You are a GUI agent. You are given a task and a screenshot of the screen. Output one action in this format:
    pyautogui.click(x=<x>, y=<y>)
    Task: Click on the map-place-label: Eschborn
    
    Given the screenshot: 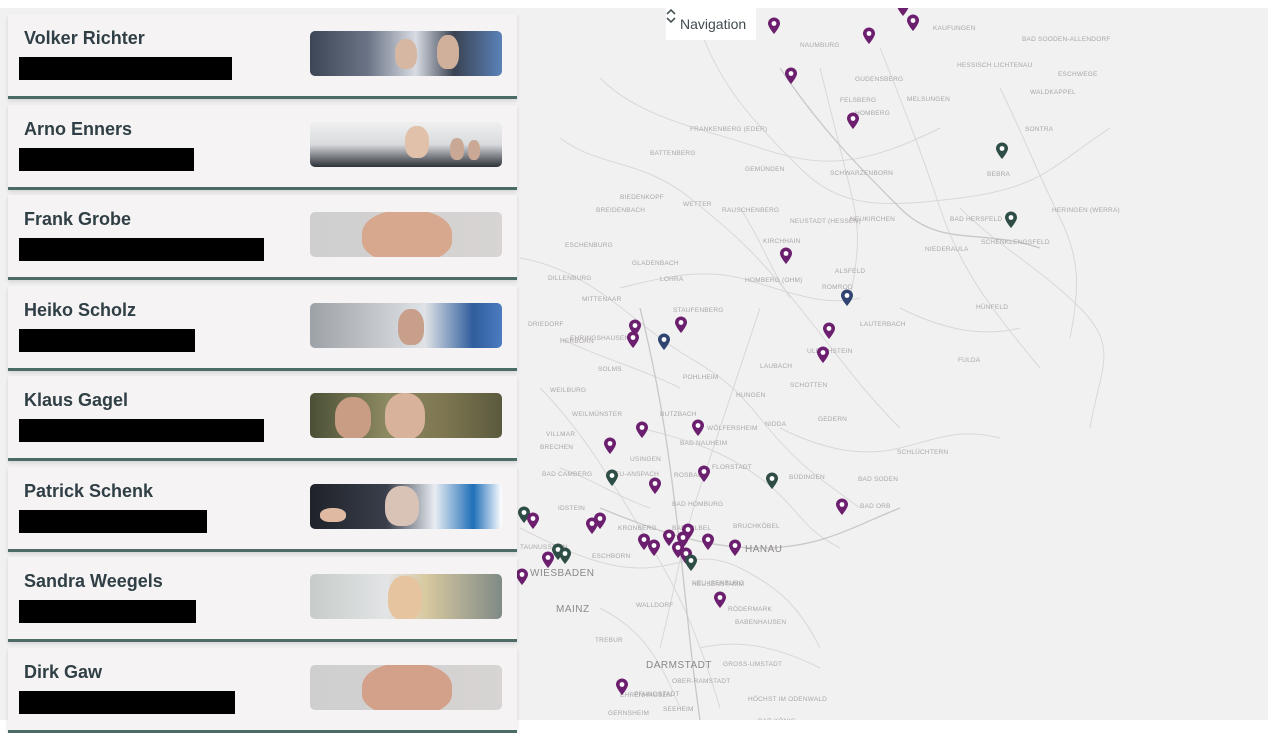 What is the action you would take?
    pyautogui.click(x=611, y=556)
    